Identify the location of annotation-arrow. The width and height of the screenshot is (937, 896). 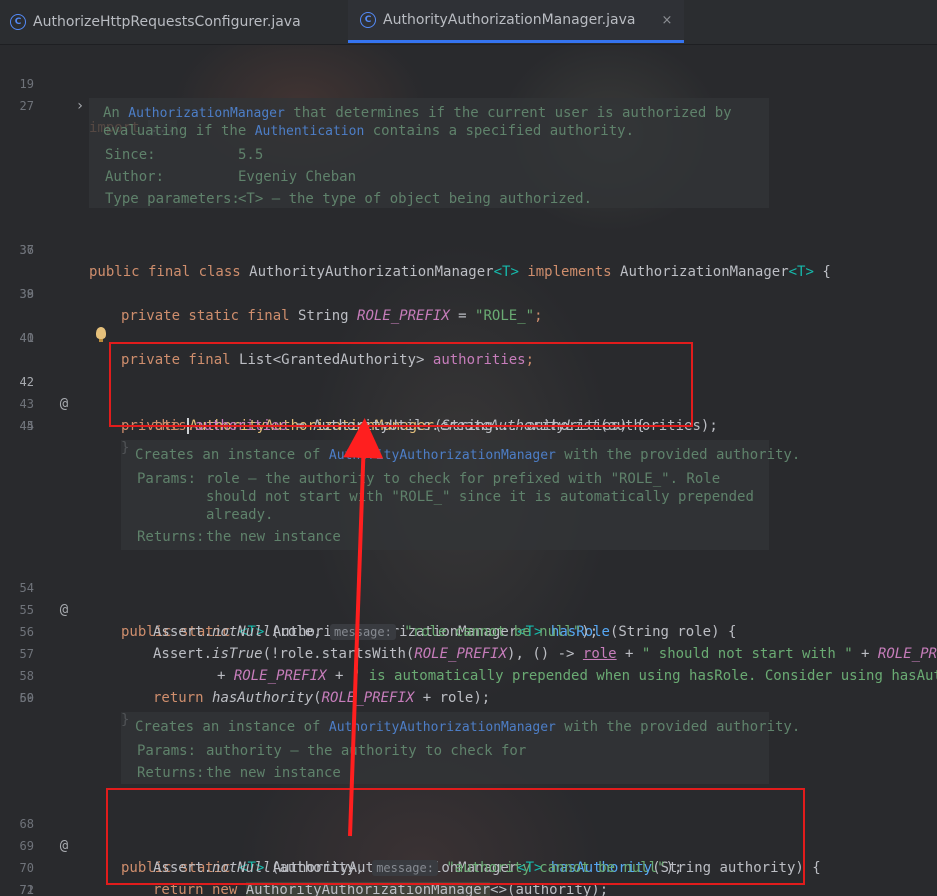
(363, 627).